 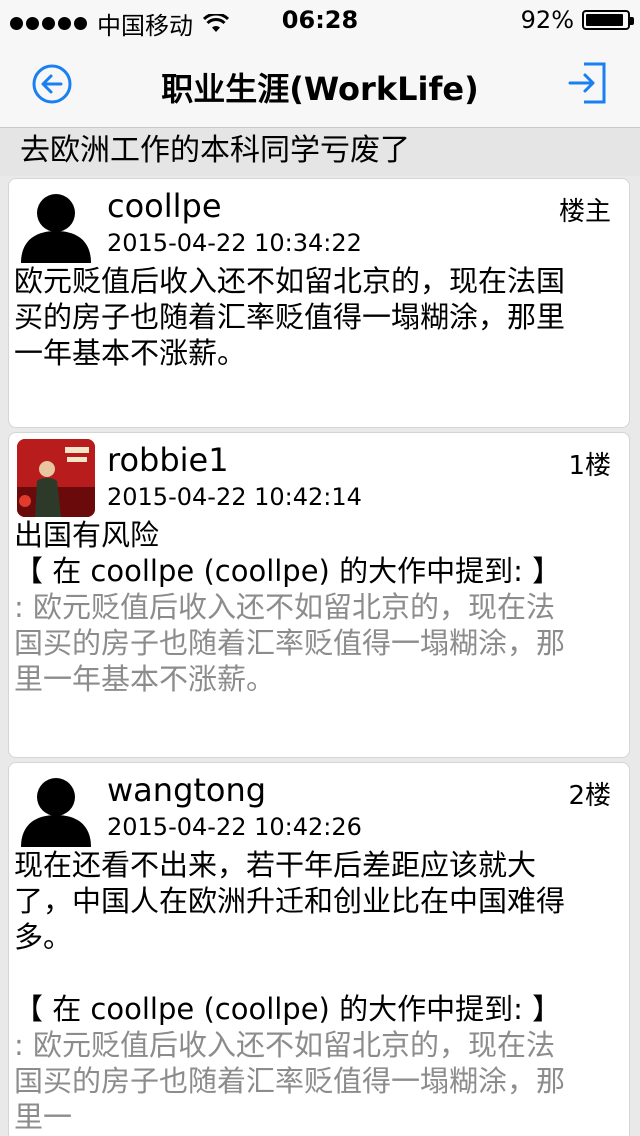 What do you see at coordinates (320, 20) in the screenshot?
I see `status-bar: 中国移动 06:28 92%` at bounding box center [320, 20].